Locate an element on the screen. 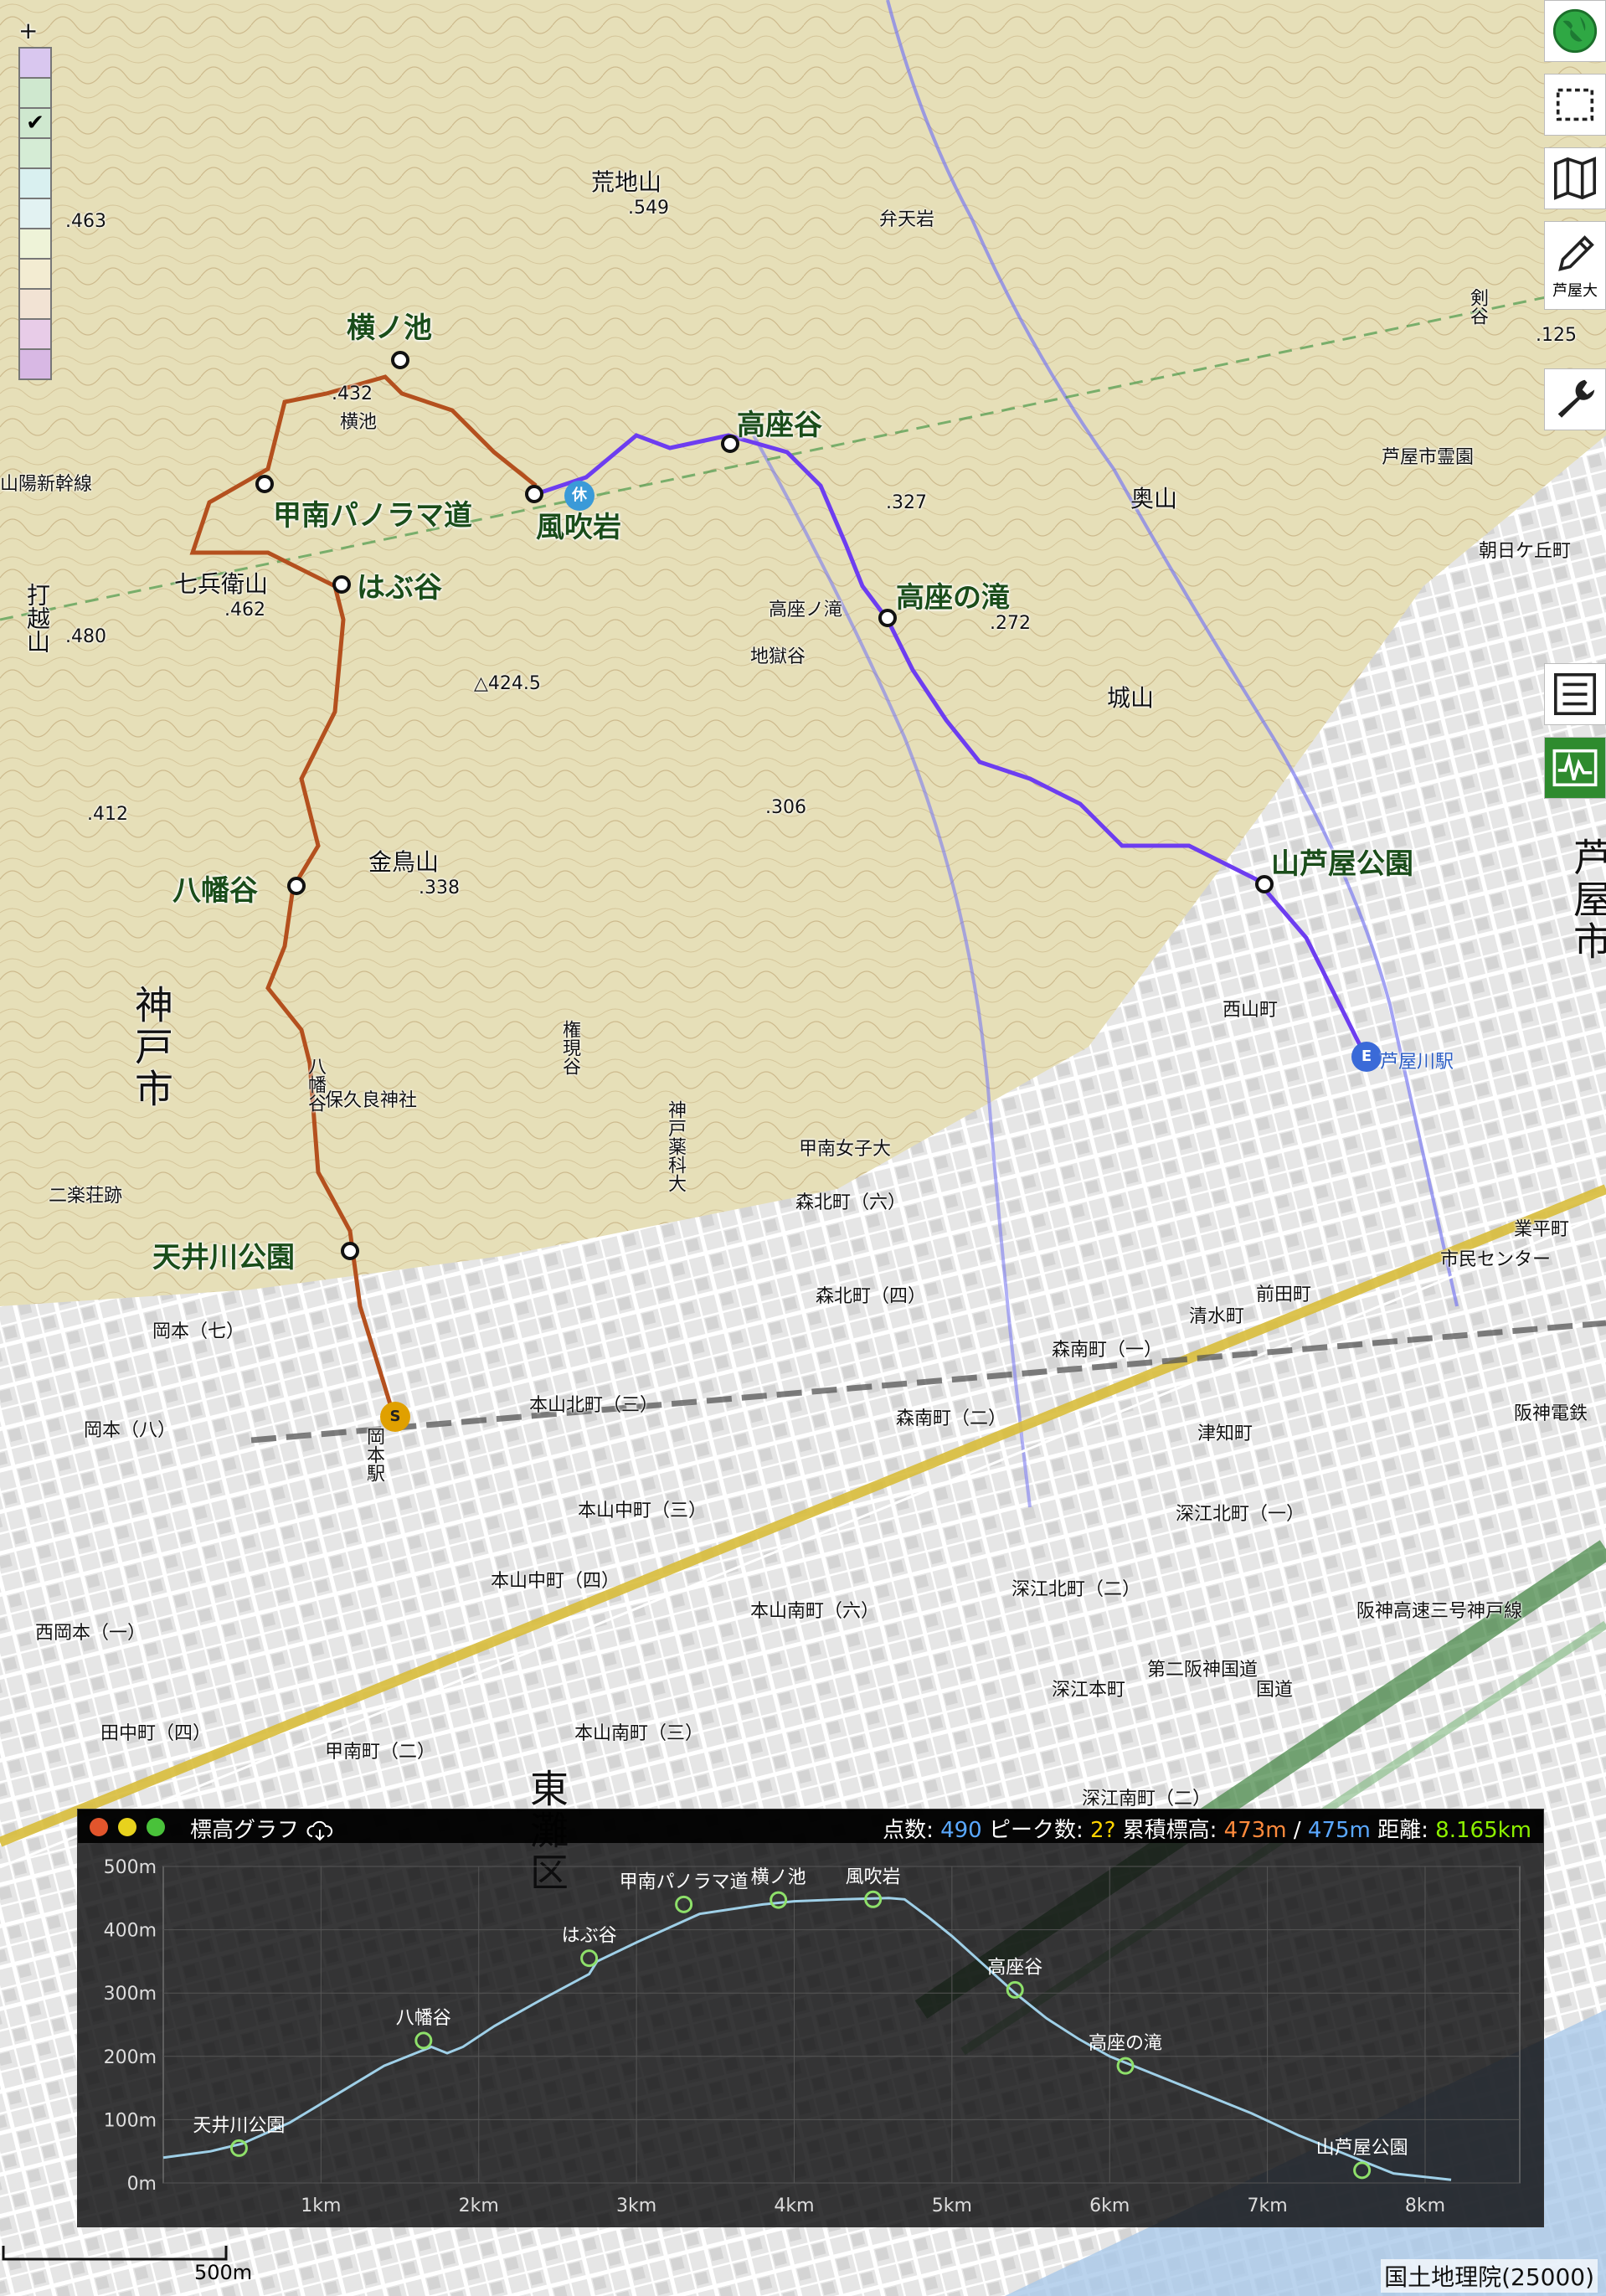 The width and height of the screenshot is (1606, 2296). waypoint-label-habudani: はぶ谷 is located at coordinates (399, 584).